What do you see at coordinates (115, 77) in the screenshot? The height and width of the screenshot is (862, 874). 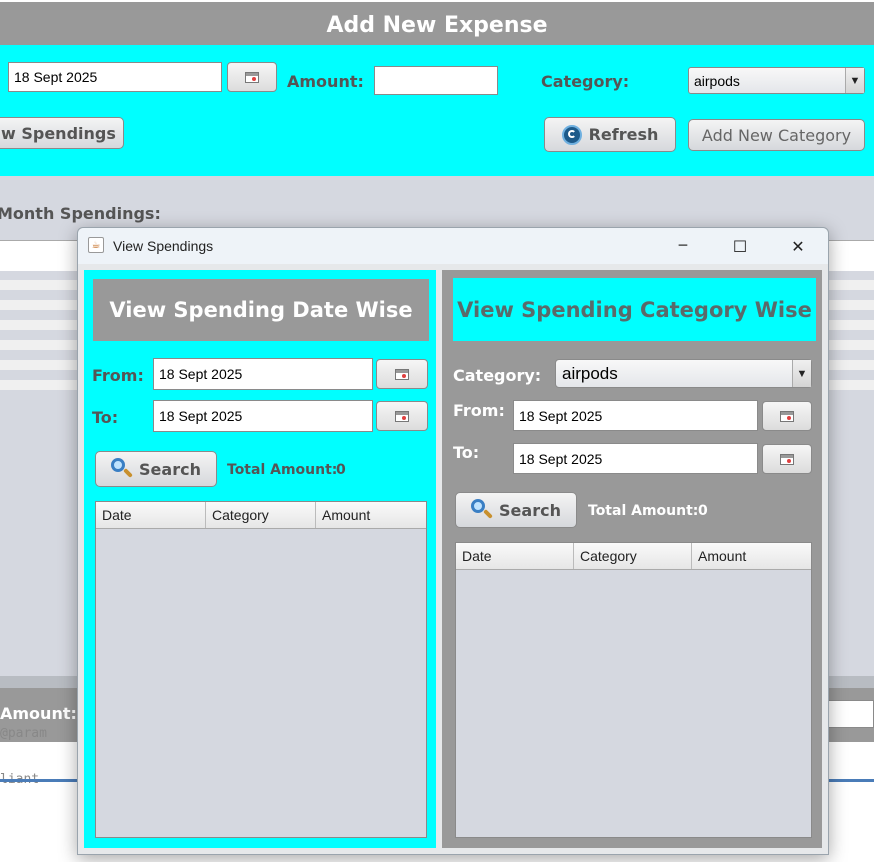 I see `expense-date-field: 18 Sept 2025` at bounding box center [115, 77].